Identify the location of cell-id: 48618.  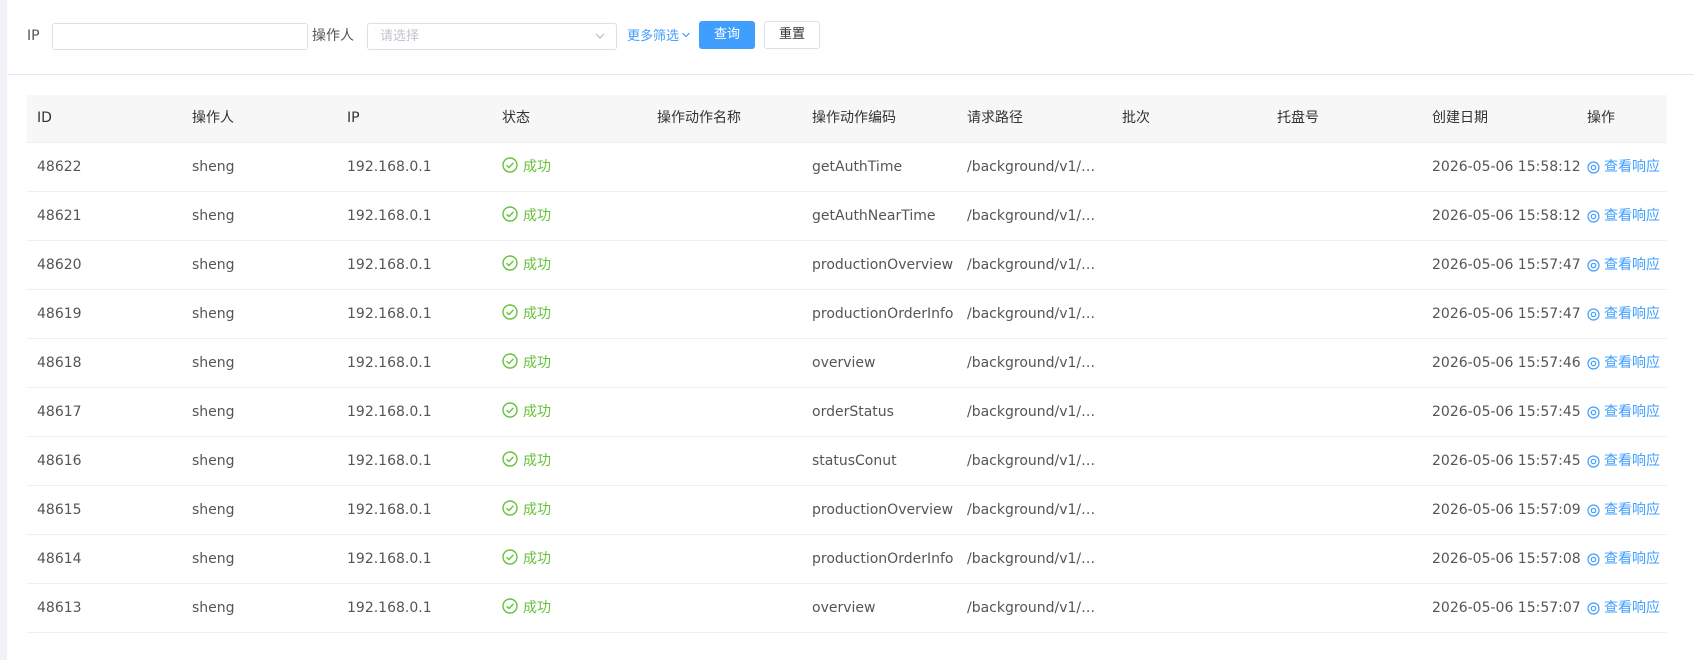
(59, 363).